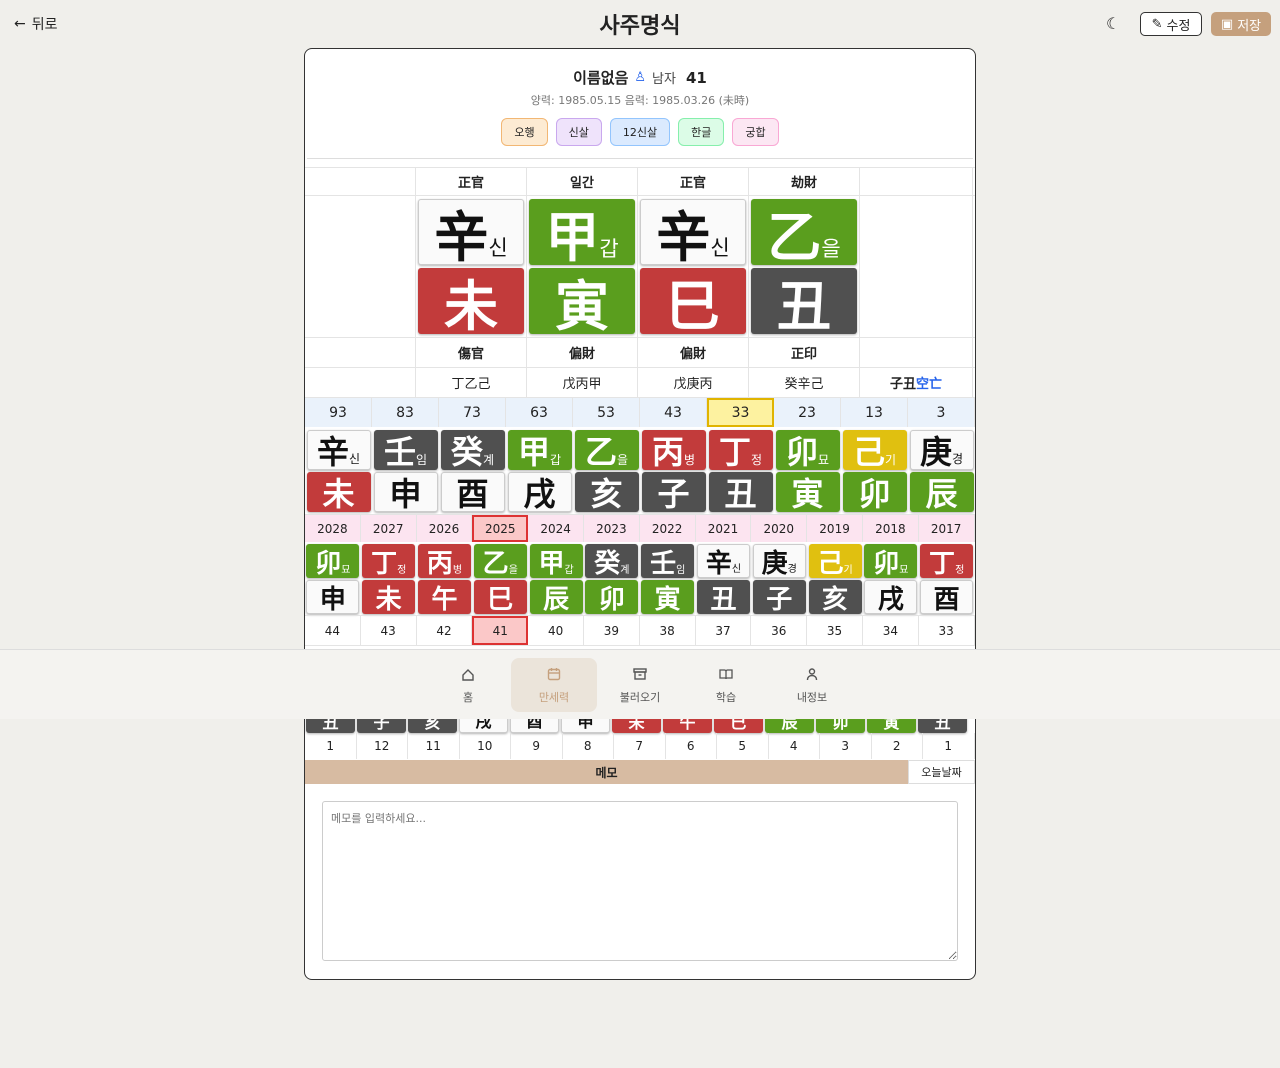  Describe the element at coordinates (582, 382) in the screenshot. I see `hidden-stems: 戊丙甲` at that location.